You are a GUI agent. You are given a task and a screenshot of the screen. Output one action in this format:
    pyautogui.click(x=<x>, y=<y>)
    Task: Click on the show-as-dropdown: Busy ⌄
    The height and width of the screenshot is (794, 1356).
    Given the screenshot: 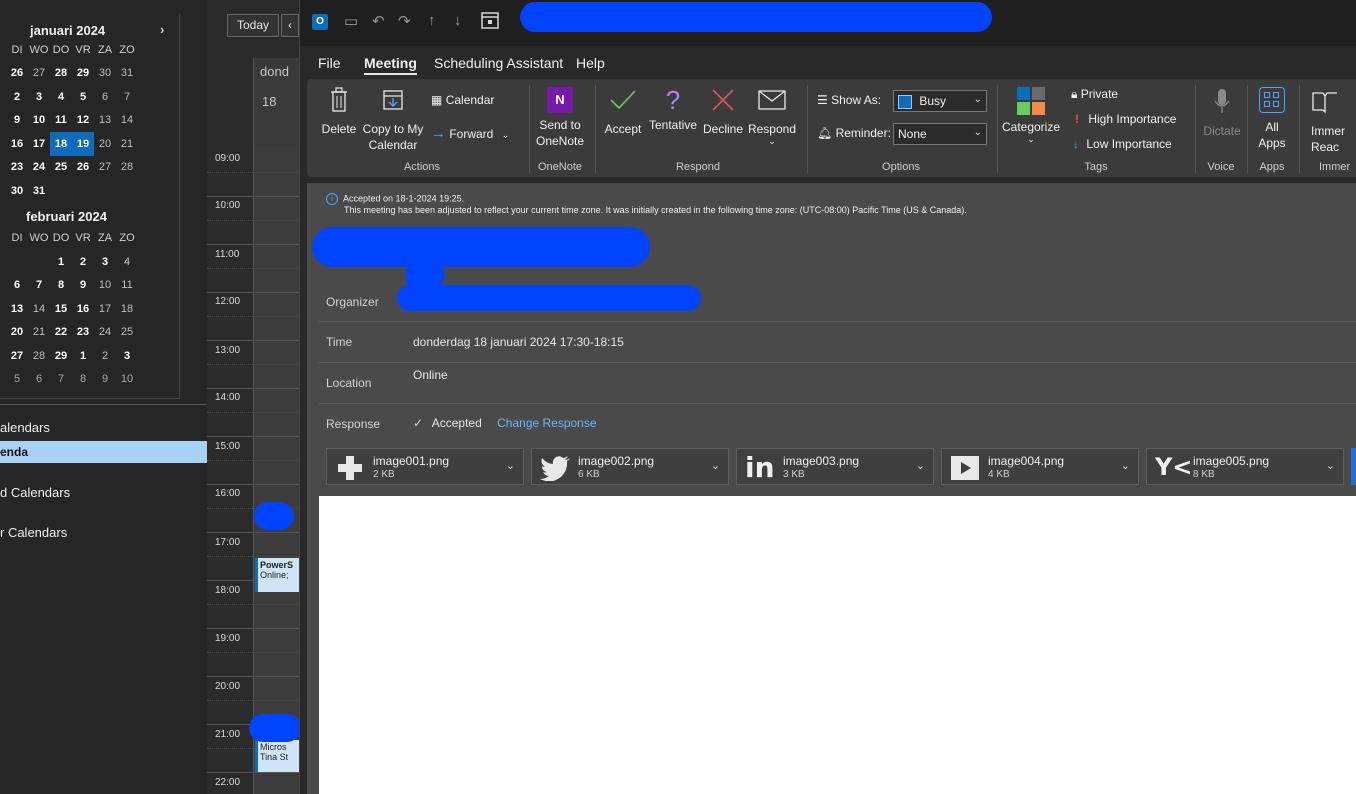 What is the action you would take?
    pyautogui.click(x=940, y=101)
    